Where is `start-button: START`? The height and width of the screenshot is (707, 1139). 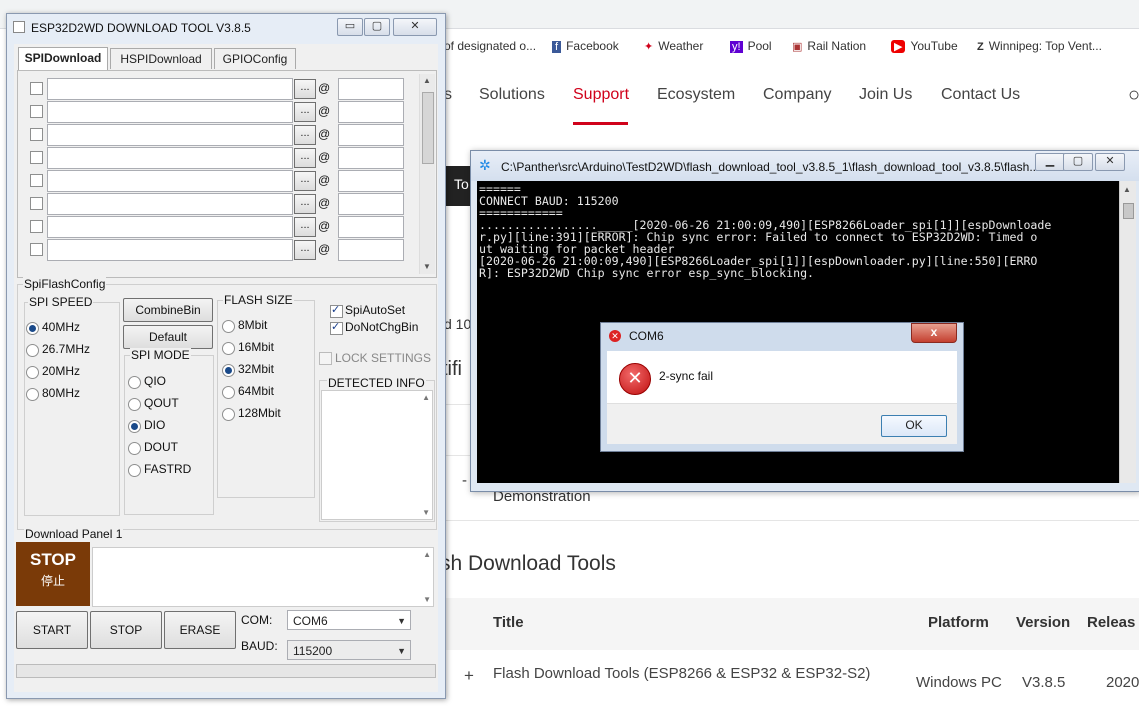
start-button: START is located at coordinates (52, 630).